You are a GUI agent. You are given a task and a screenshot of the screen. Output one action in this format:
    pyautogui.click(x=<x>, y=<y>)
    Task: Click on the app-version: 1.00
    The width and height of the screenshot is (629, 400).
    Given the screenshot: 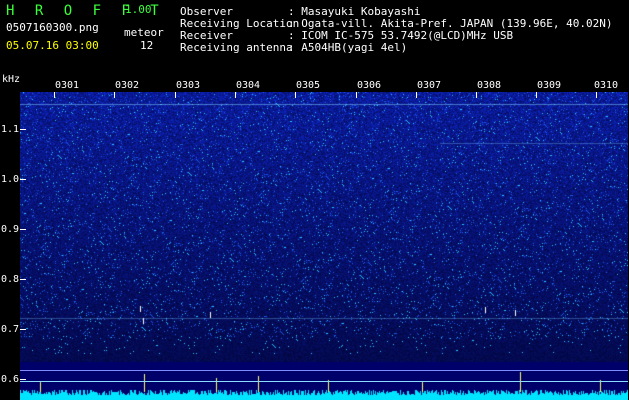 What is the action you would take?
    pyautogui.click(x=138, y=9)
    